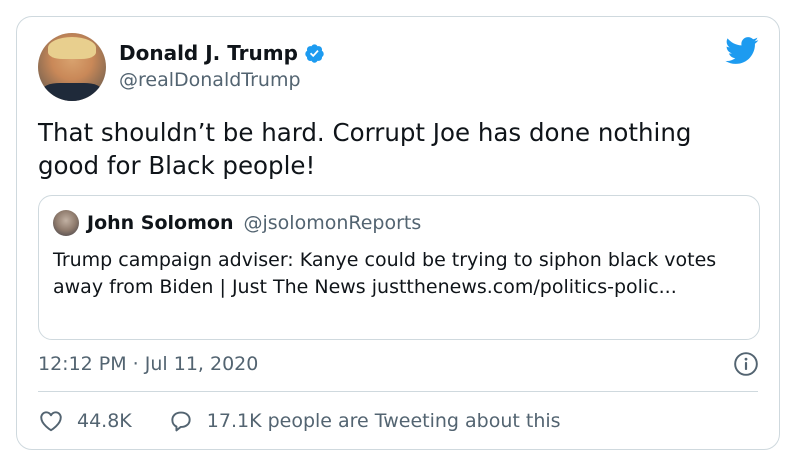 This screenshot has height=475, width=799. What do you see at coordinates (398, 391) in the screenshot?
I see `divider` at bounding box center [398, 391].